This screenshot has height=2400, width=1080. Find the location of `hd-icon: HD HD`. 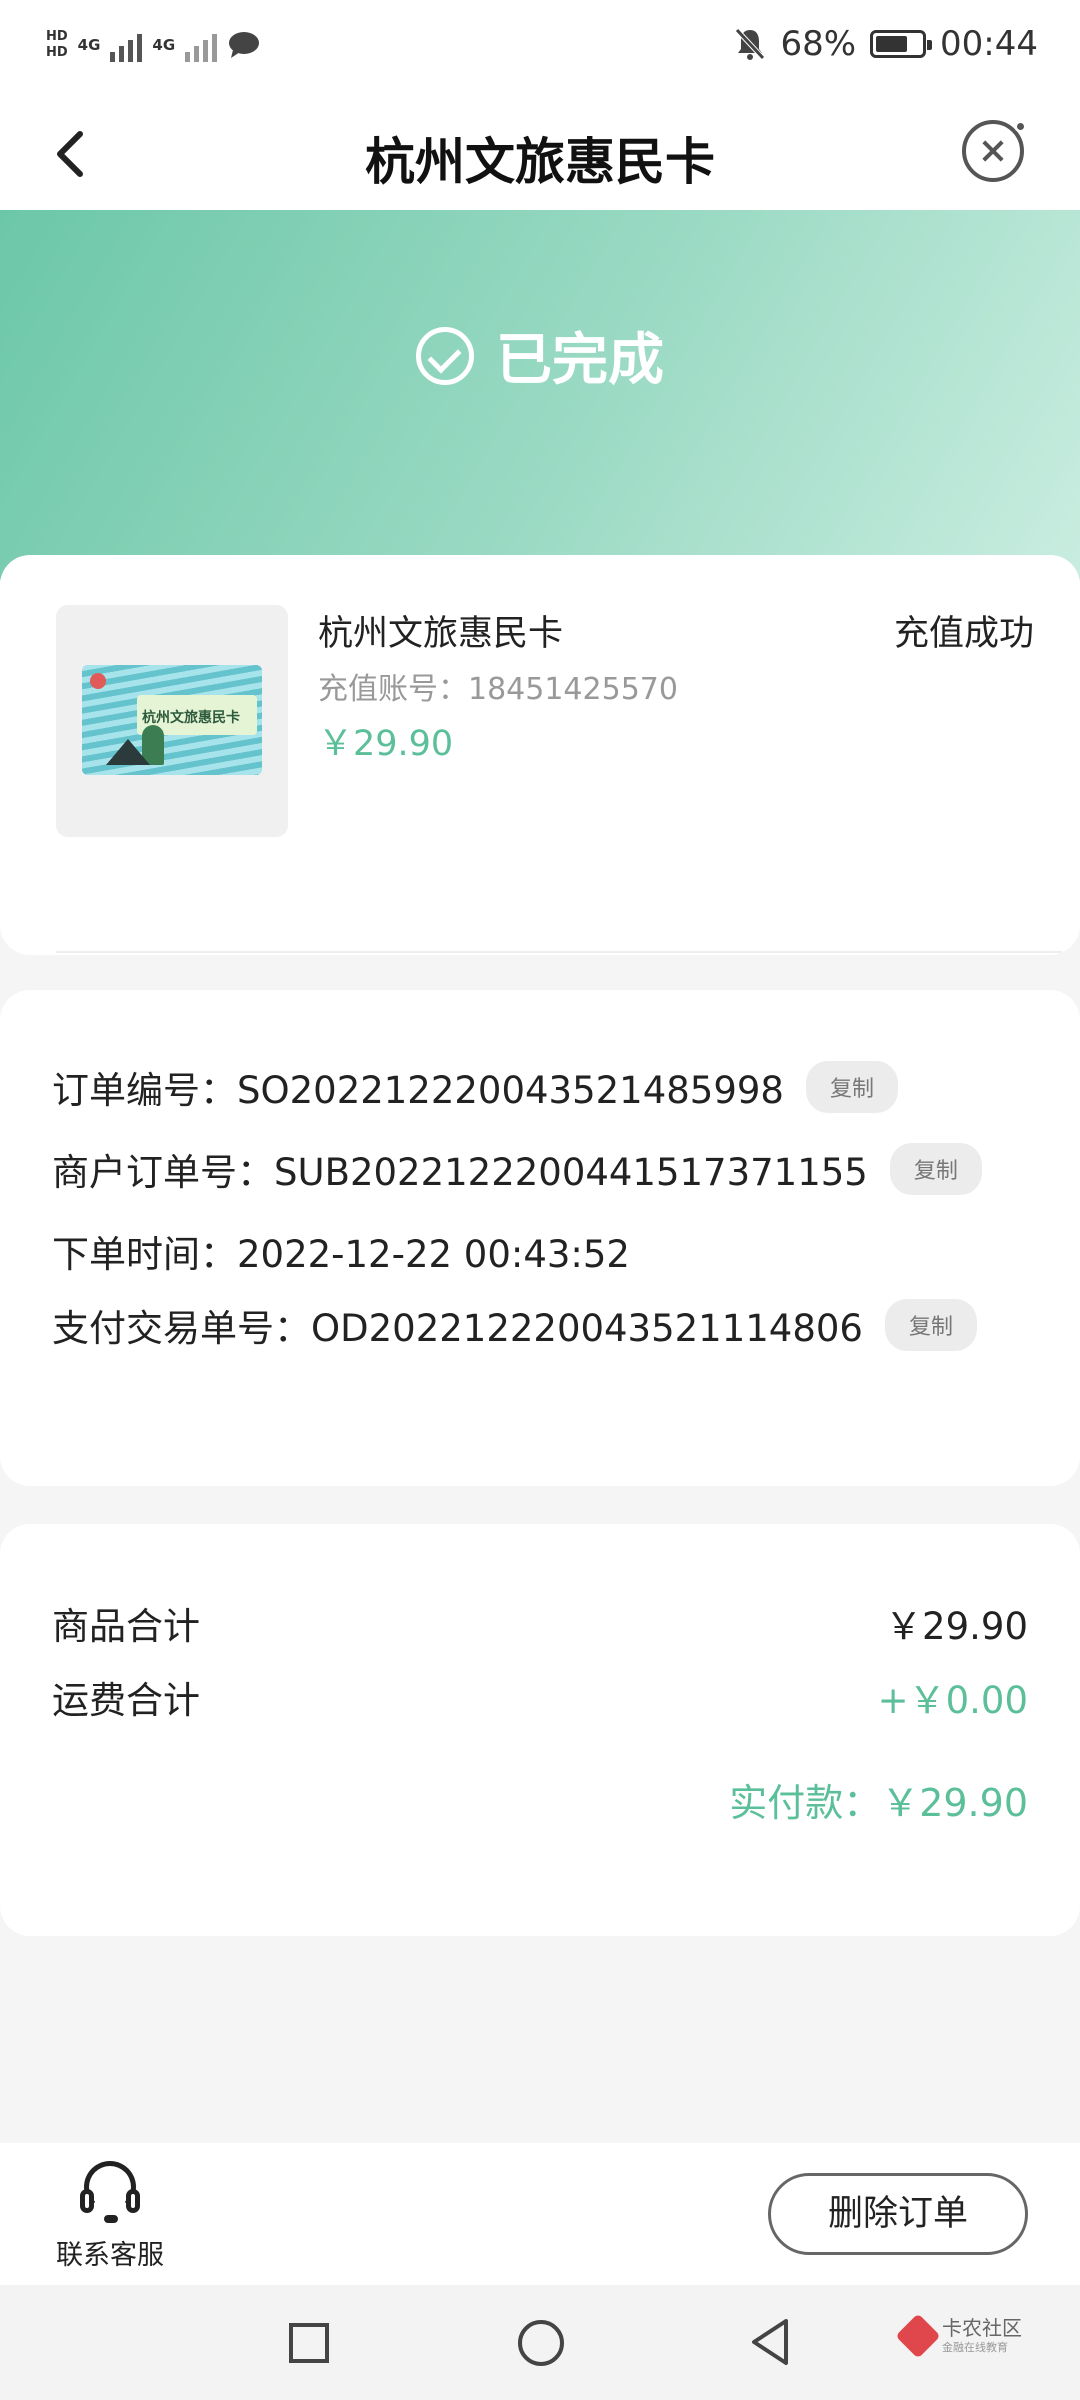

hd-icon: HD HD is located at coordinates (57, 44).